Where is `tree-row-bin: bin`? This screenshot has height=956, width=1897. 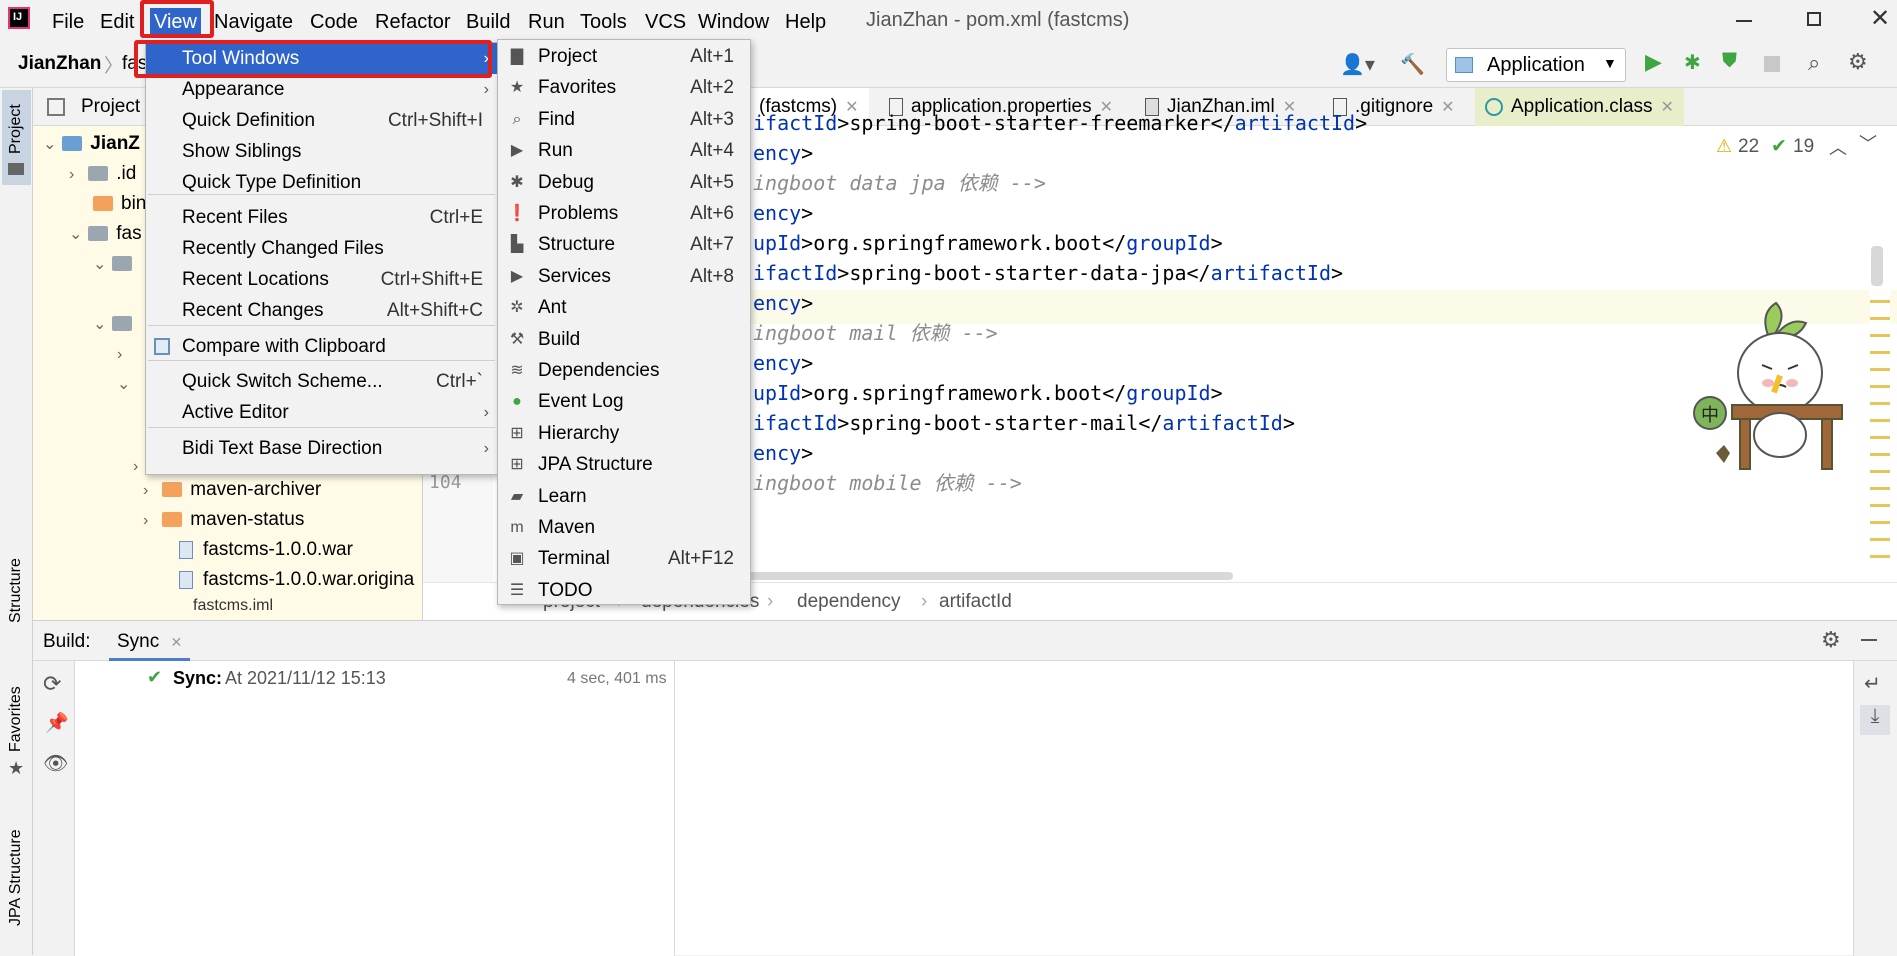
tree-row-bin: bin is located at coordinates (119, 204).